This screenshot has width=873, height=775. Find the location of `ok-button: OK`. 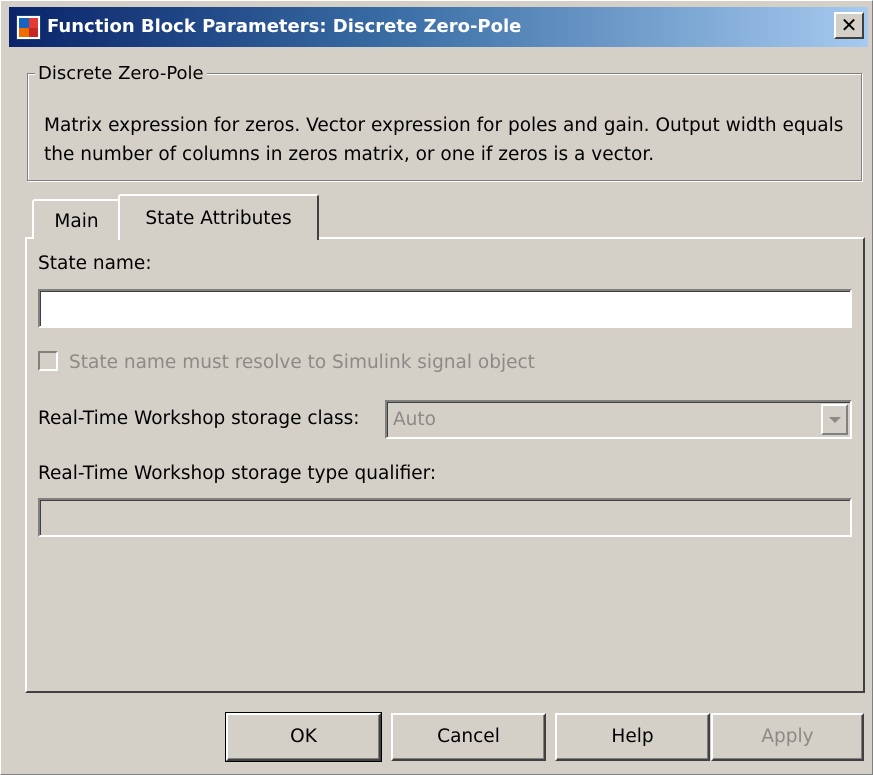

ok-button: OK is located at coordinates (303, 737).